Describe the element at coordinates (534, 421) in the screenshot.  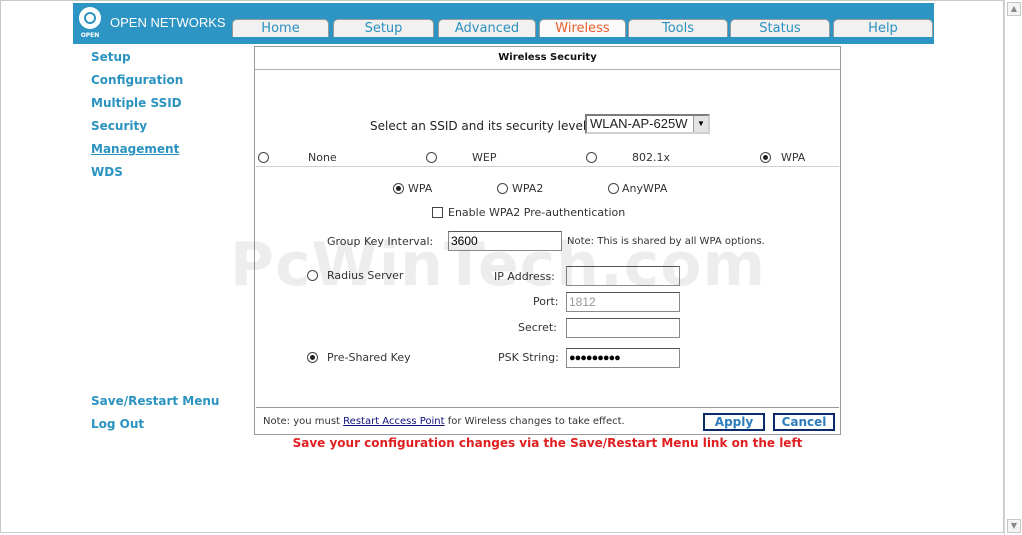
I see `restart-note-suffix: for Wireless changes to take effect.` at that location.